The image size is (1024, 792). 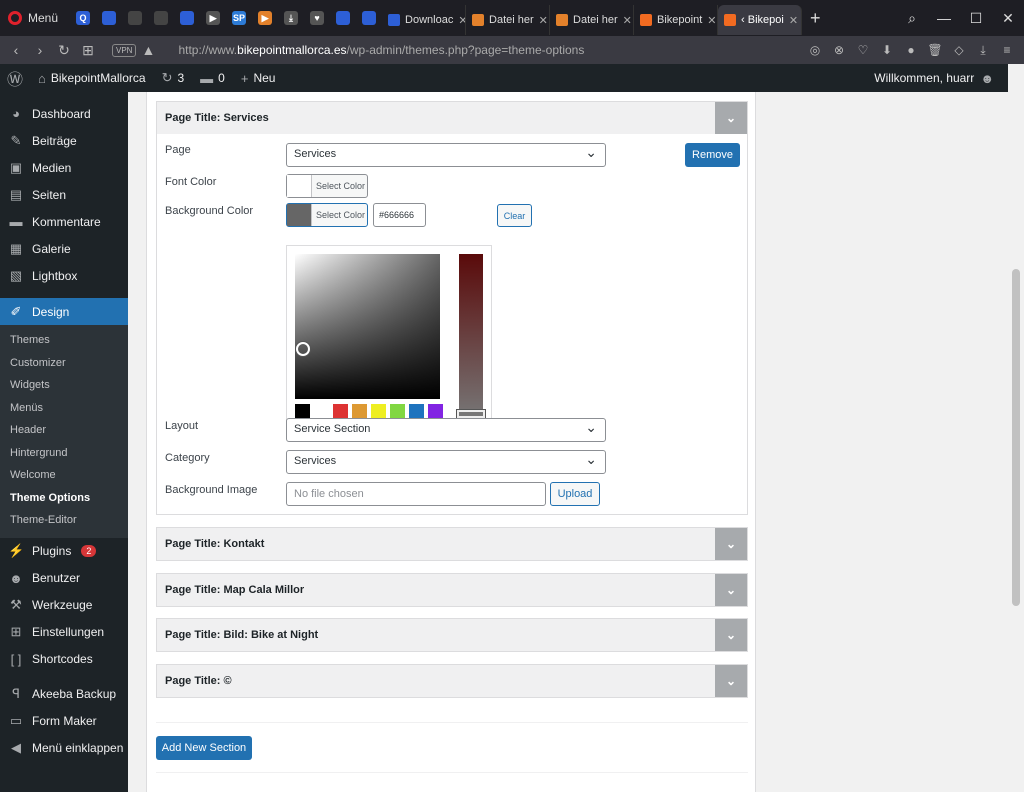 I want to click on section-header: Page Title: Services ⌄, so click(x=452, y=118).